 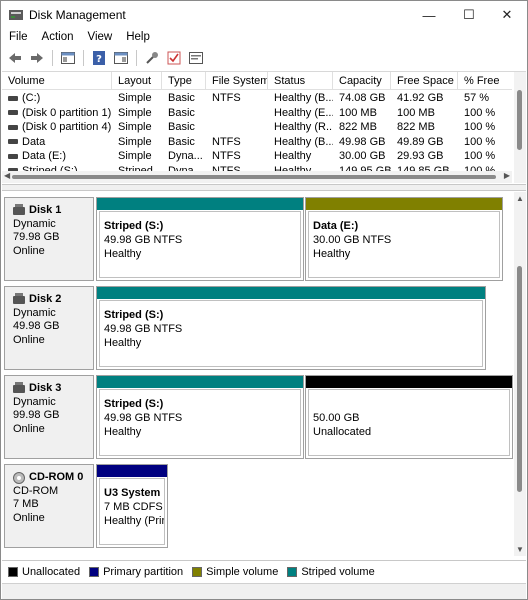 I want to click on partition-status: Healthy (Prir, so click(x=134, y=521).